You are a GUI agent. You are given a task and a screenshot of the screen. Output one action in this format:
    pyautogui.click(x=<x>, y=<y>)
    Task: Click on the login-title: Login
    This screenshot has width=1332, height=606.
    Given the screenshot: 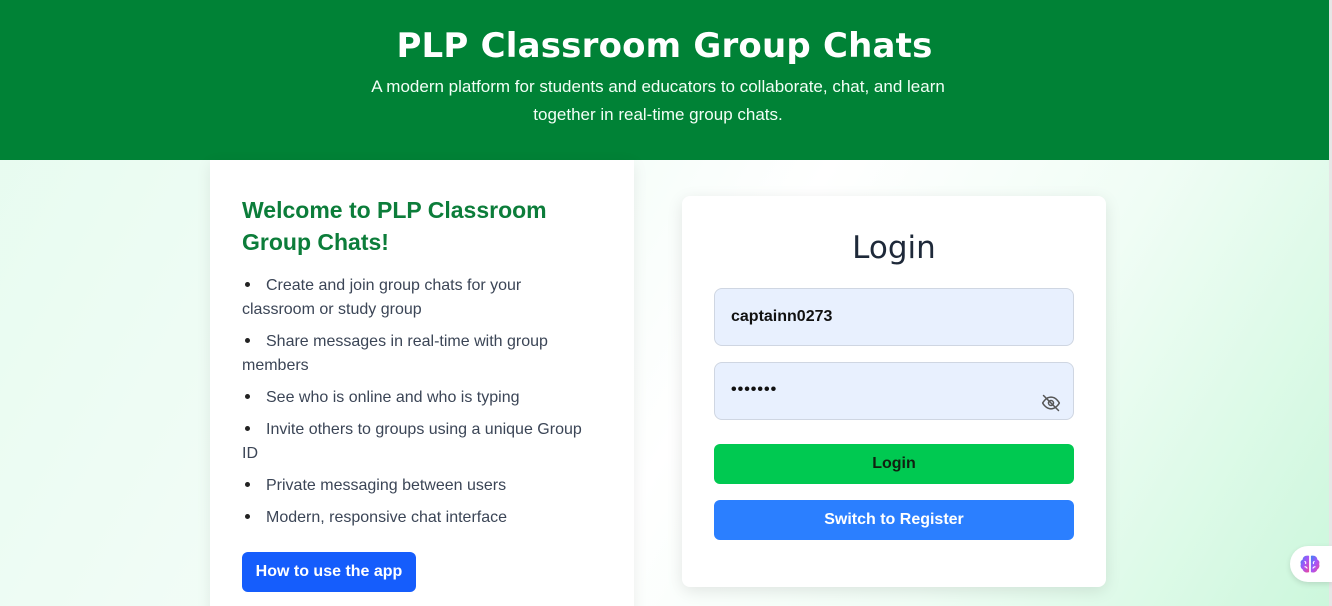 What is the action you would take?
    pyautogui.click(x=894, y=248)
    